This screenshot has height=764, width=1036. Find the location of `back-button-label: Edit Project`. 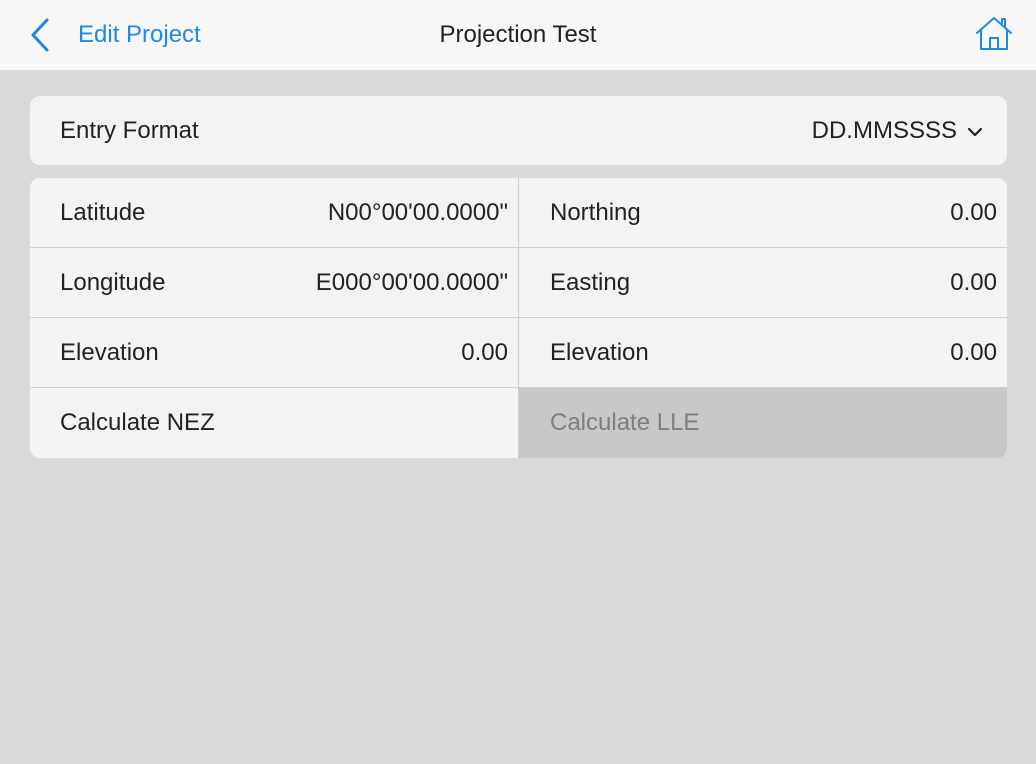

back-button-label: Edit Project is located at coordinates (139, 34).